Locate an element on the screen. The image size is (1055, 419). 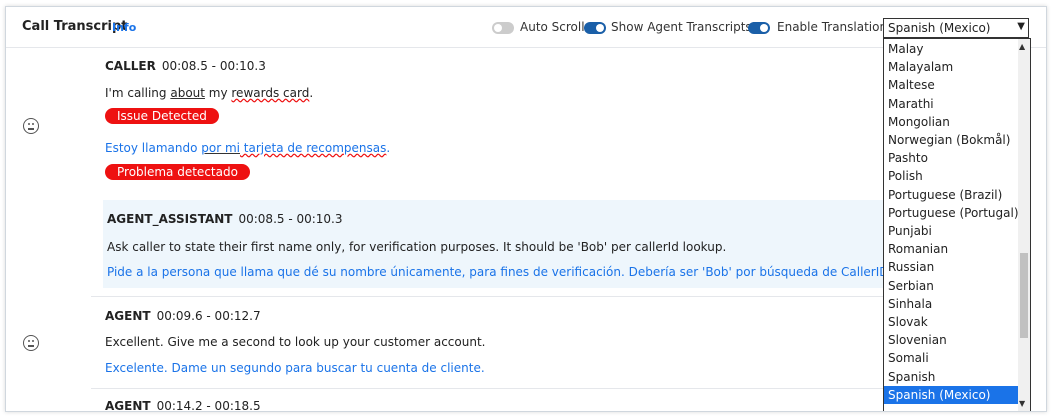
language-option: Spanish is located at coordinates (952, 377).